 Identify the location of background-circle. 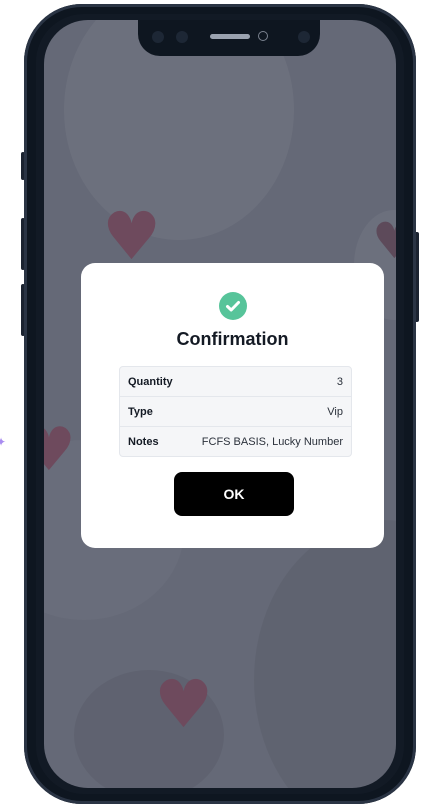
(325, 654).